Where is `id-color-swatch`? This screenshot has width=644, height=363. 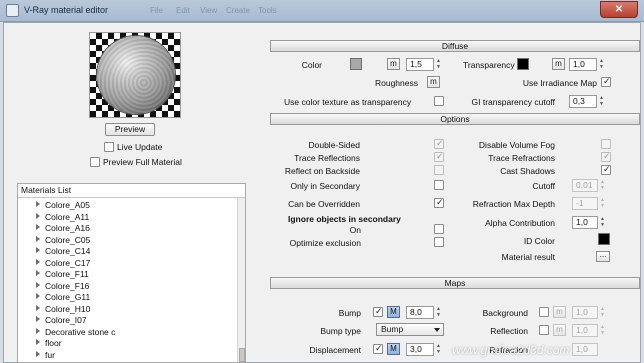 id-color-swatch is located at coordinates (604, 239).